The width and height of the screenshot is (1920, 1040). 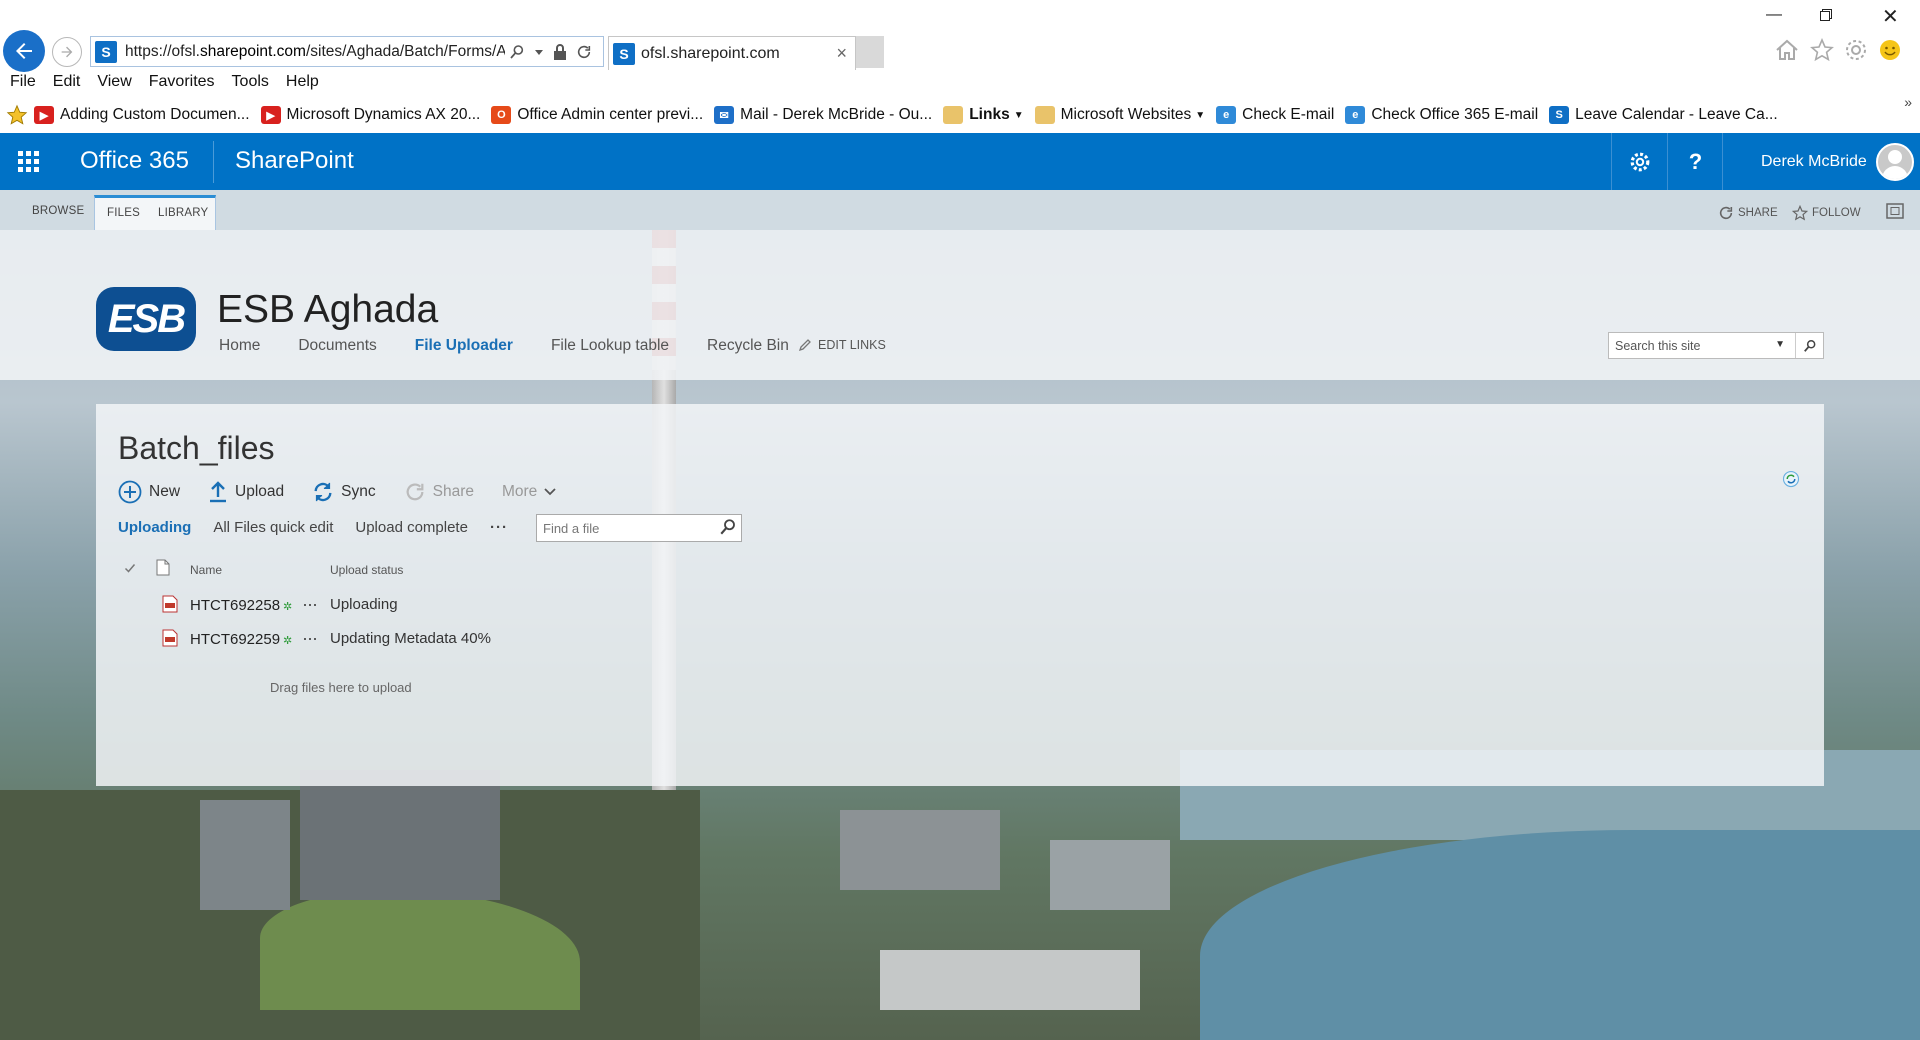 I want to click on follow-button: FOLLOW, so click(x=1826, y=213).